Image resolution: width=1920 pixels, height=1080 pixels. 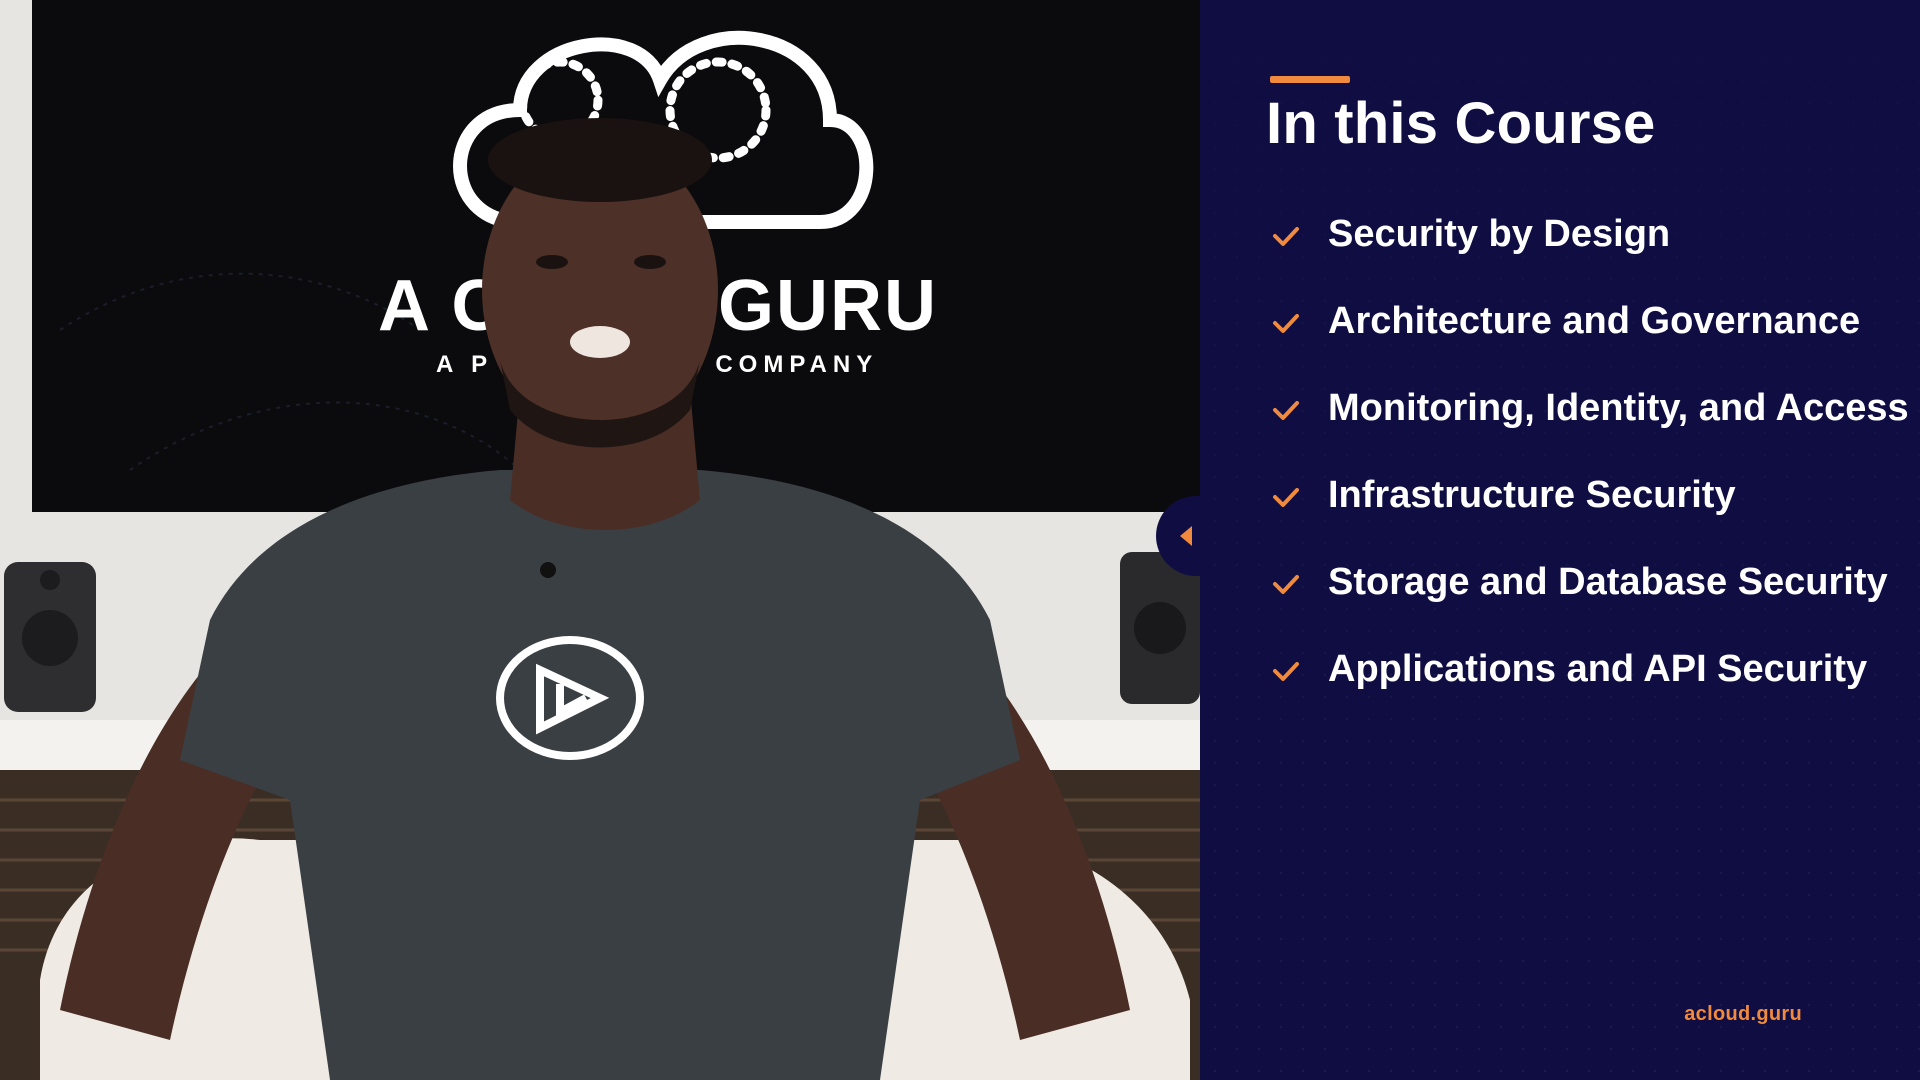 I want to click on accent-bar, so click(x=1310, y=79).